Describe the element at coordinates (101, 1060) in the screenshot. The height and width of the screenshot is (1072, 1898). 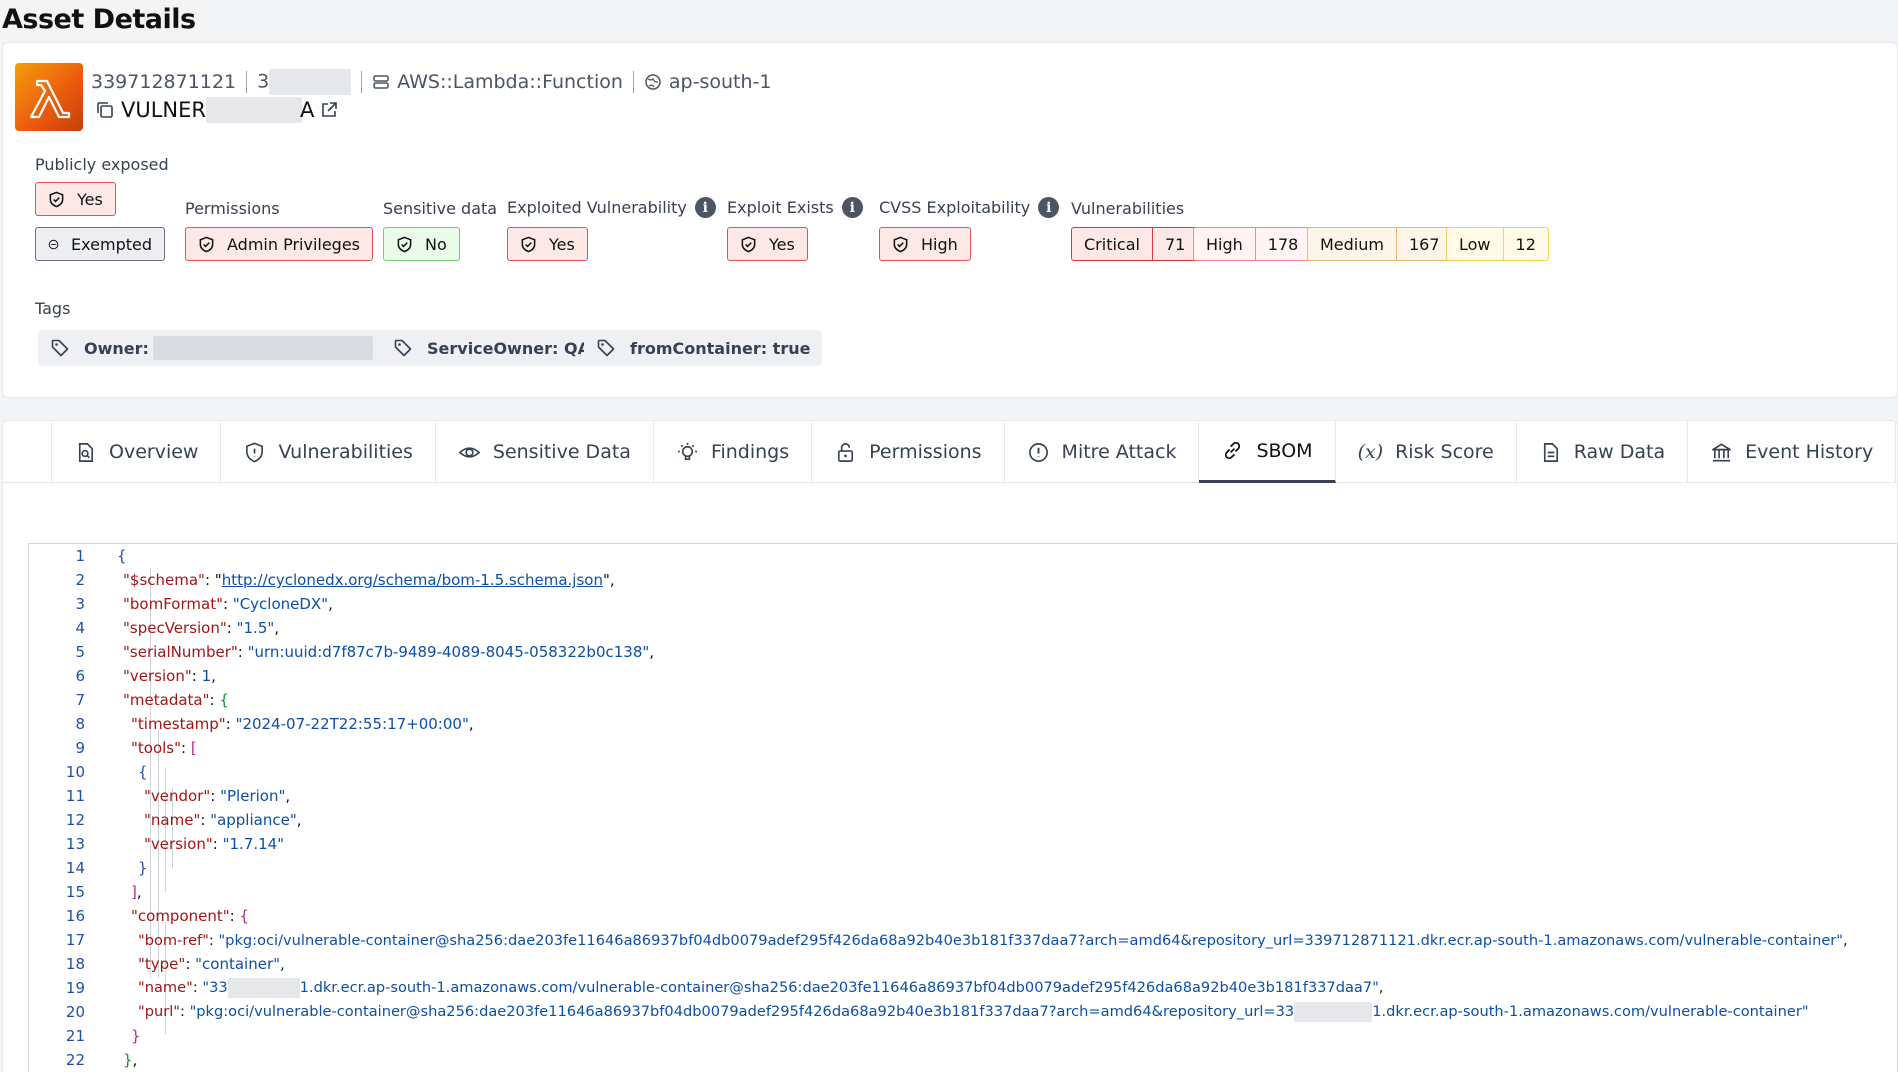
I see `code-line: 22},` at that location.